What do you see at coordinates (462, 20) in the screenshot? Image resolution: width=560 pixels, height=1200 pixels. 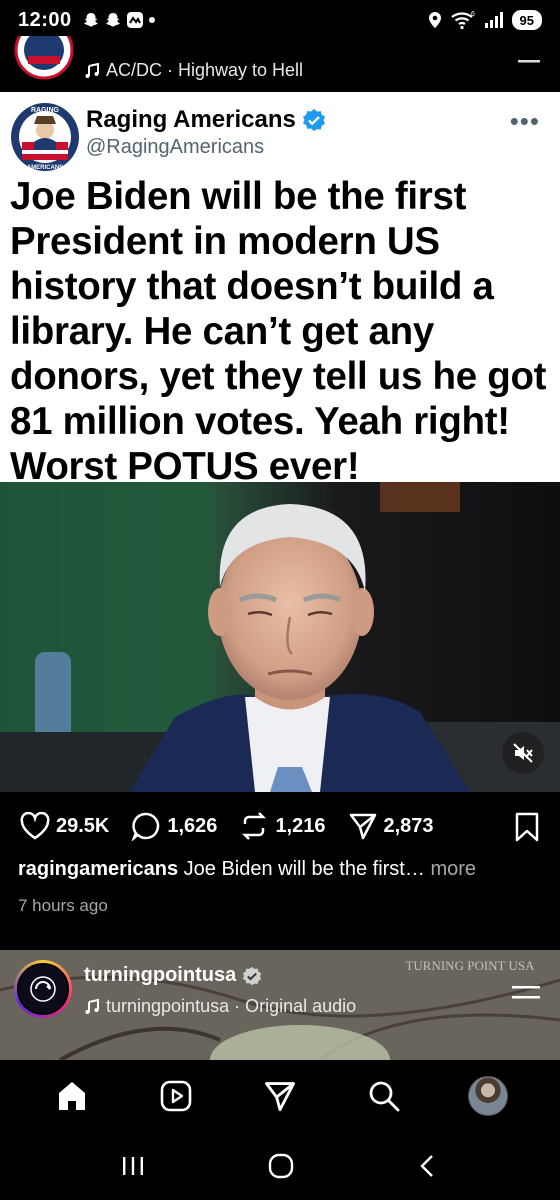 I see `wifi-icon: 6` at bounding box center [462, 20].